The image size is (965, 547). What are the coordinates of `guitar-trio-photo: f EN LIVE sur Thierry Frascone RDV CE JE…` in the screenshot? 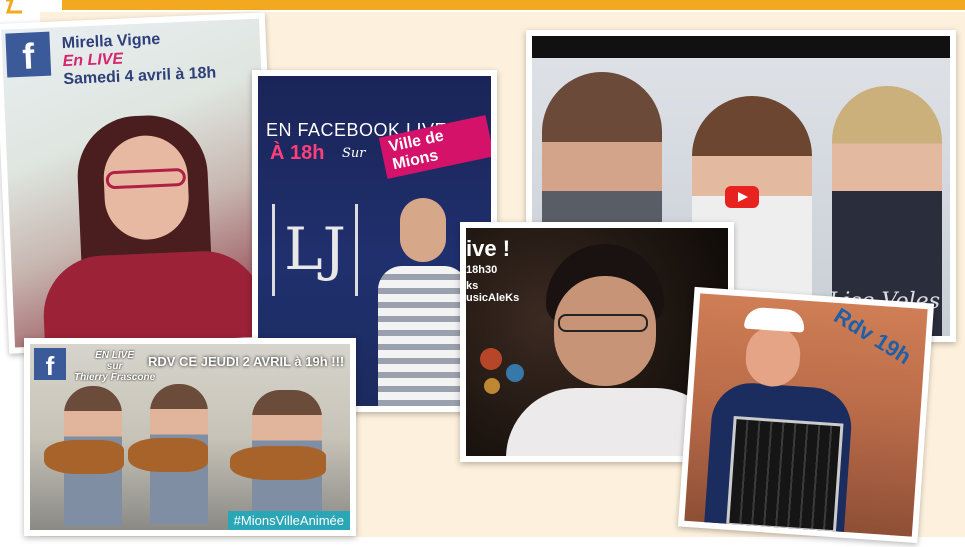 It's located at (190, 437).